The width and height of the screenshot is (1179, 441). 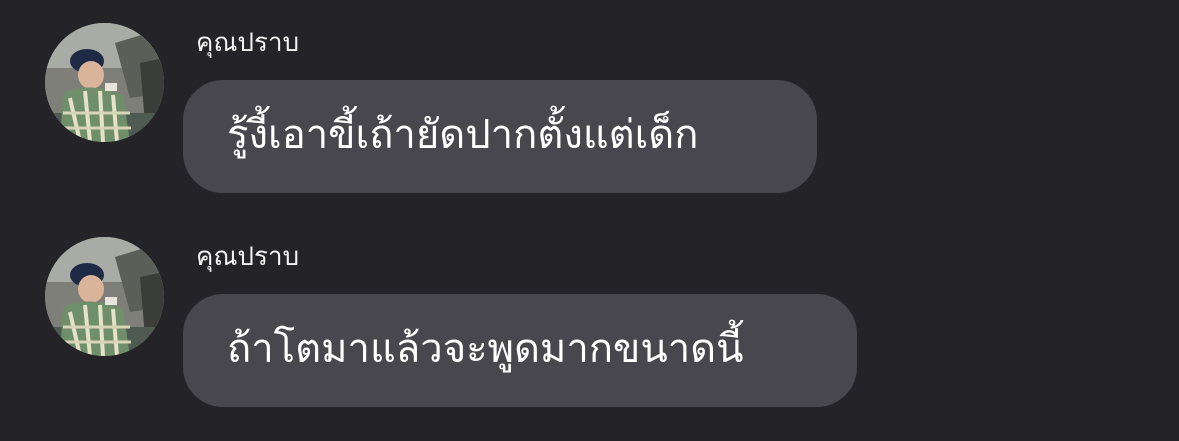 I want to click on message-text: ถ้าโตมาแล้วจะพูดมากขนาดนี้, so click(x=485, y=348).